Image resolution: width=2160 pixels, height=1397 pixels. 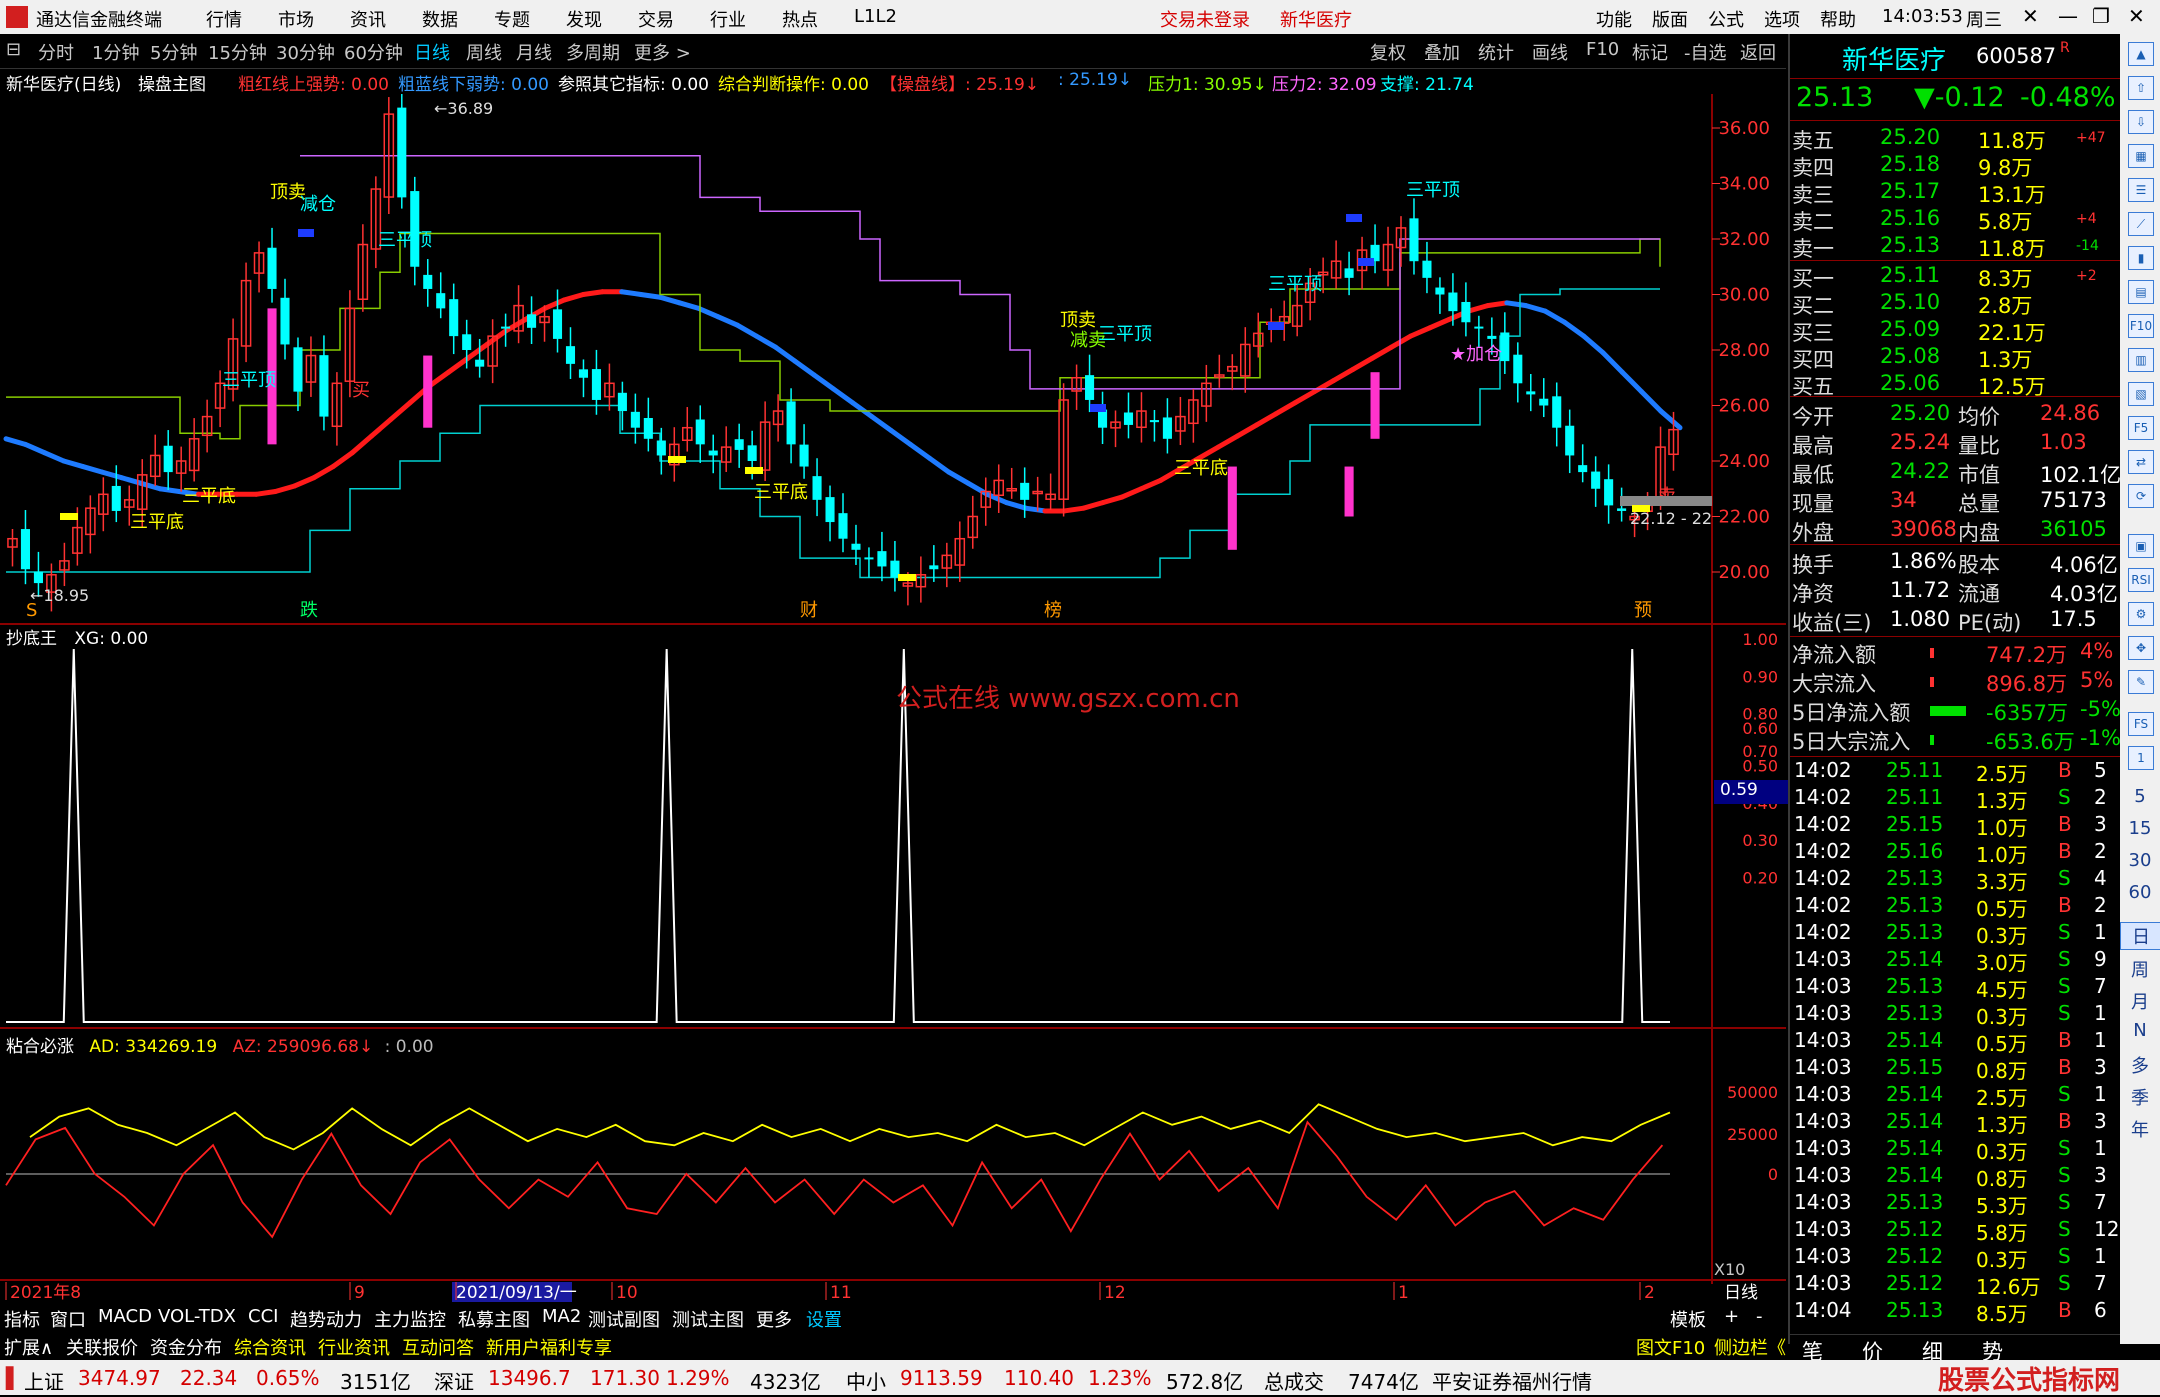 What do you see at coordinates (2141, 724) in the screenshot?
I see `fs-icon: FS` at bounding box center [2141, 724].